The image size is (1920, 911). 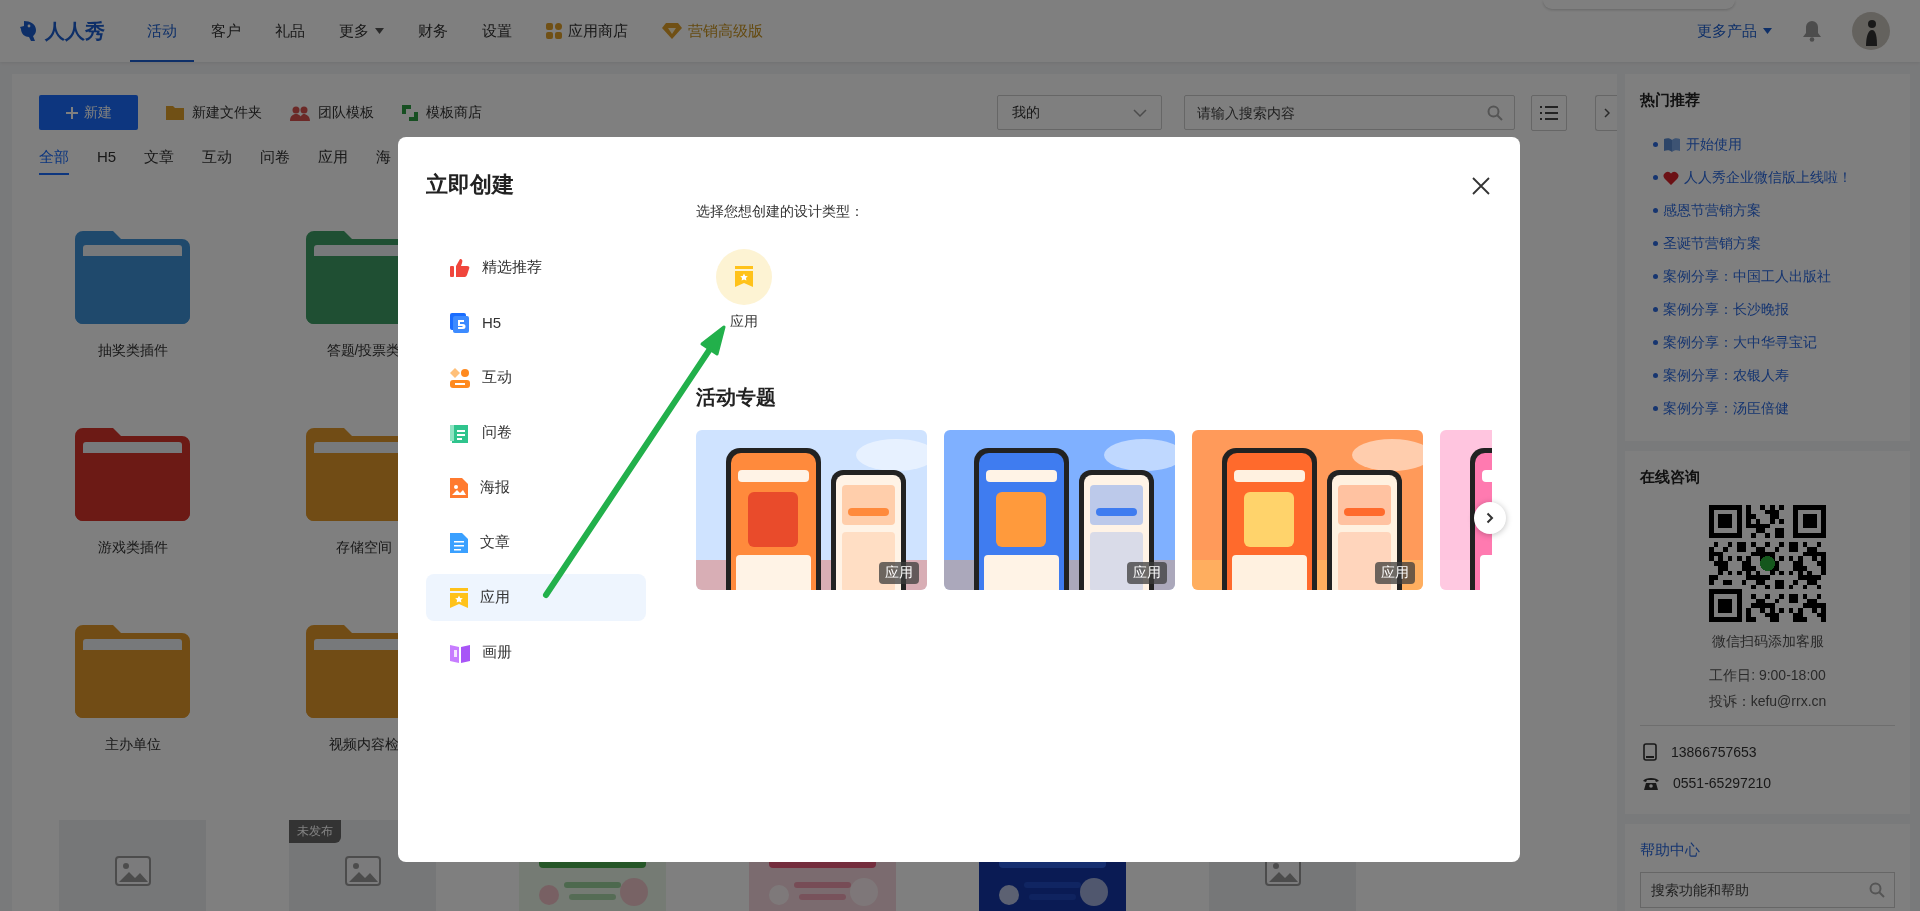 What do you see at coordinates (497, 31) in the screenshot?
I see `nav-item: 设置` at bounding box center [497, 31].